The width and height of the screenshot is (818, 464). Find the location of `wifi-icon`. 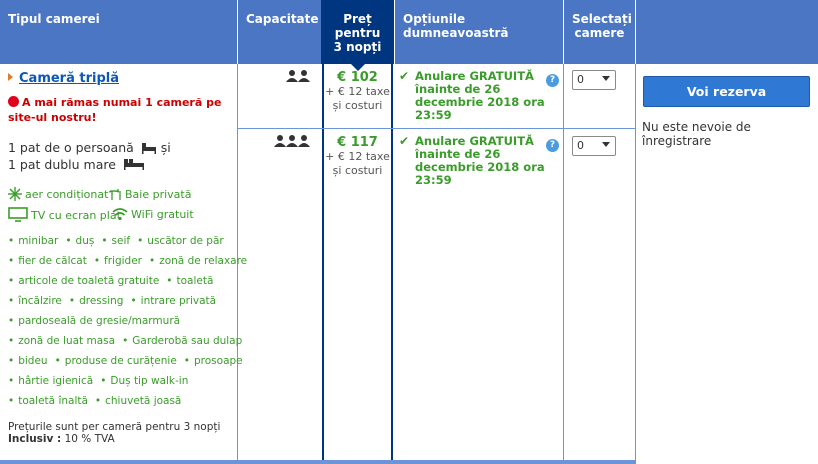

wifi-icon is located at coordinates (120, 214).